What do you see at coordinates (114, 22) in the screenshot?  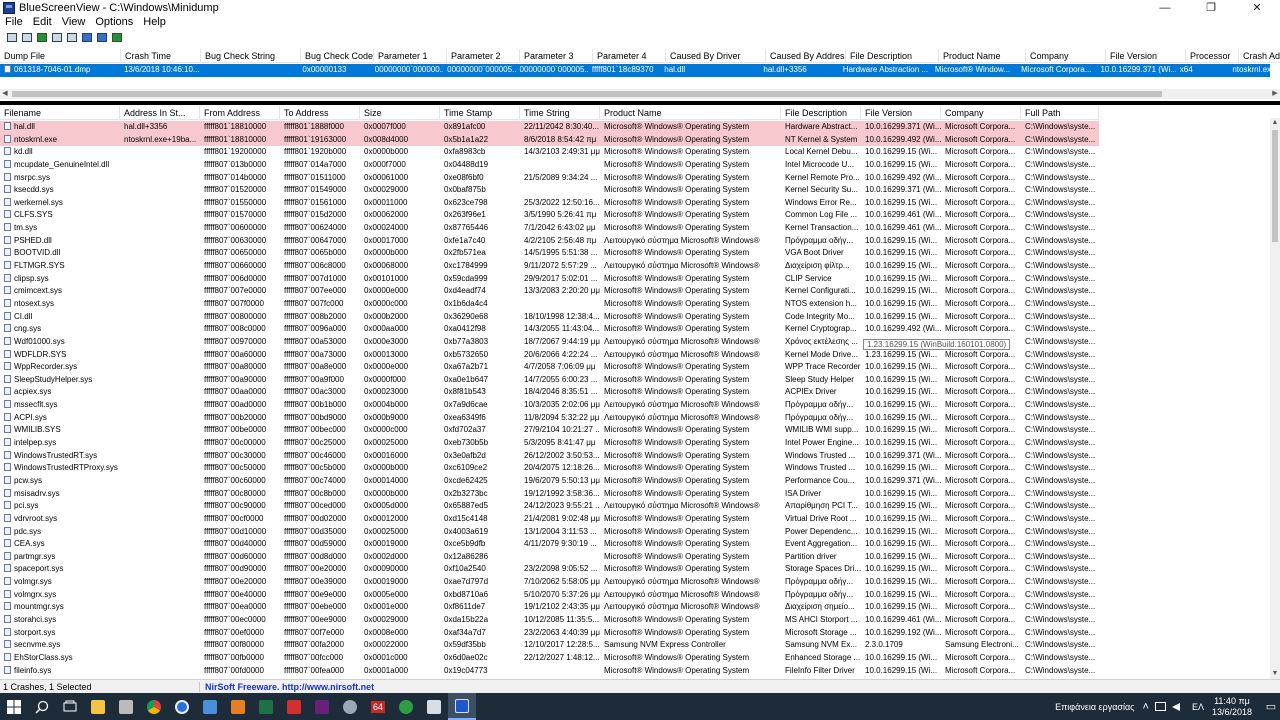 I see `menu-options: Options` at bounding box center [114, 22].